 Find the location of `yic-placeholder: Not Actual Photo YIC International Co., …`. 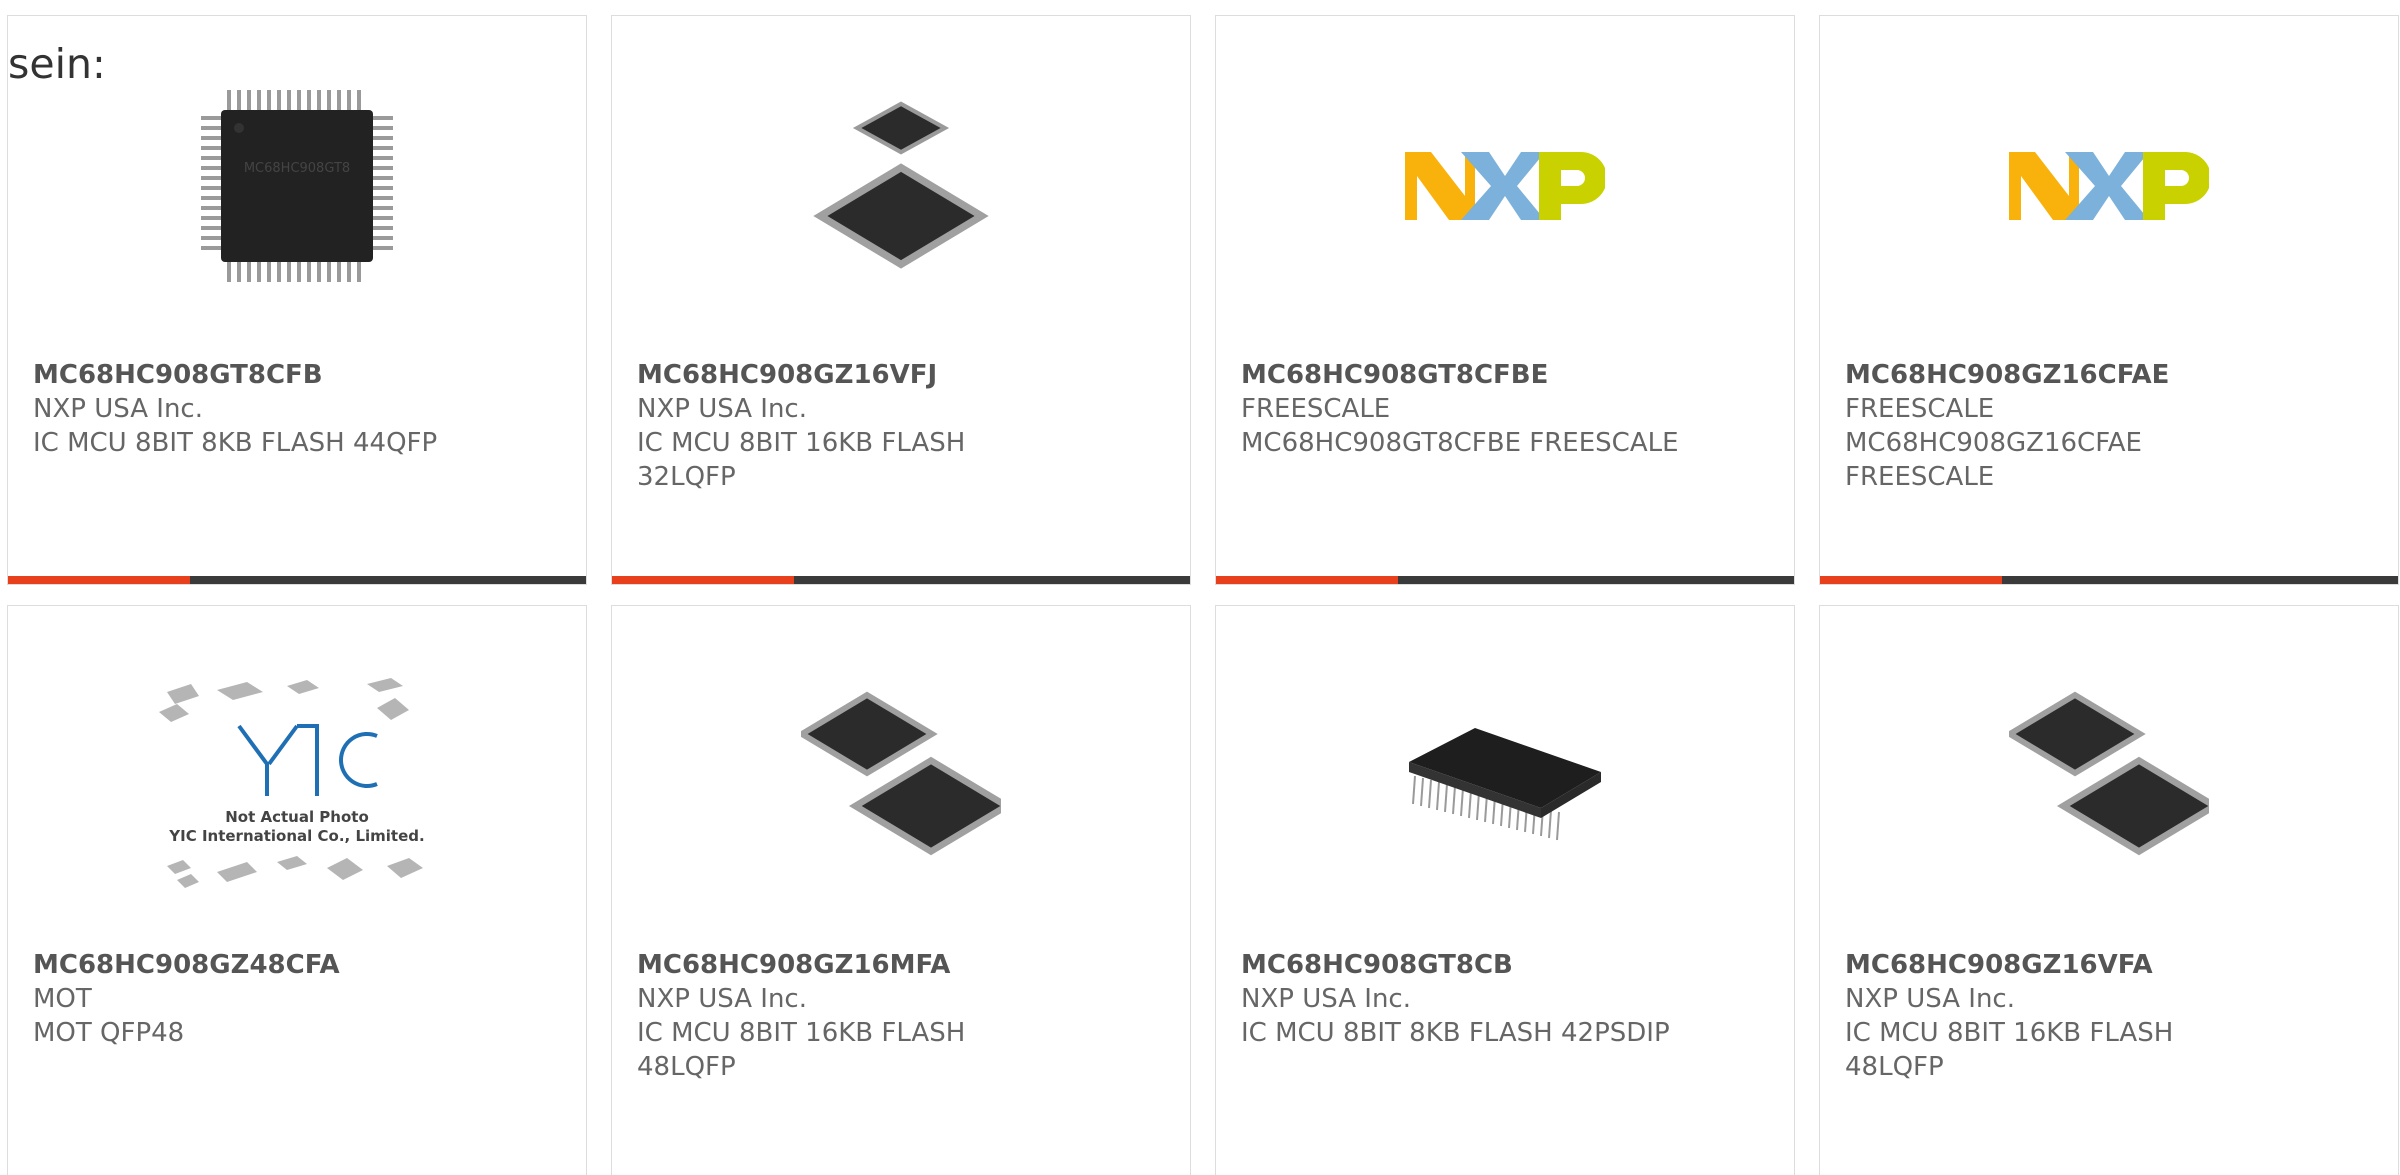

yic-placeholder: Not Actual Photo YIC International Co., … is located at coordinates (297, 781).